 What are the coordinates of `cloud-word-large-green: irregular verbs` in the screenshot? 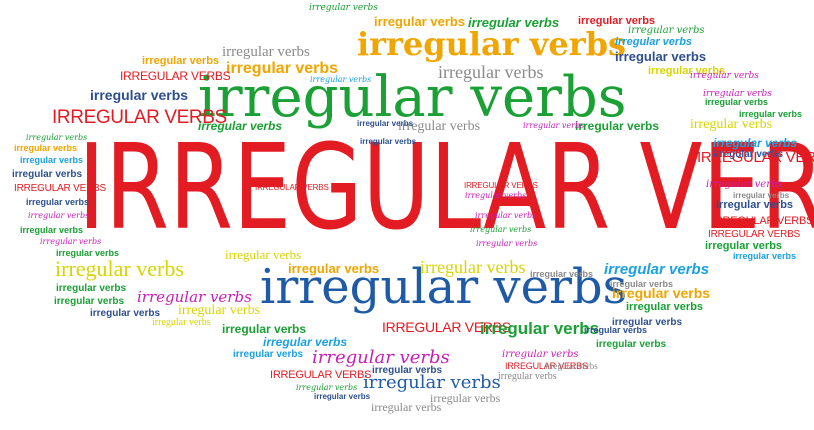 It's located at (412, 97).